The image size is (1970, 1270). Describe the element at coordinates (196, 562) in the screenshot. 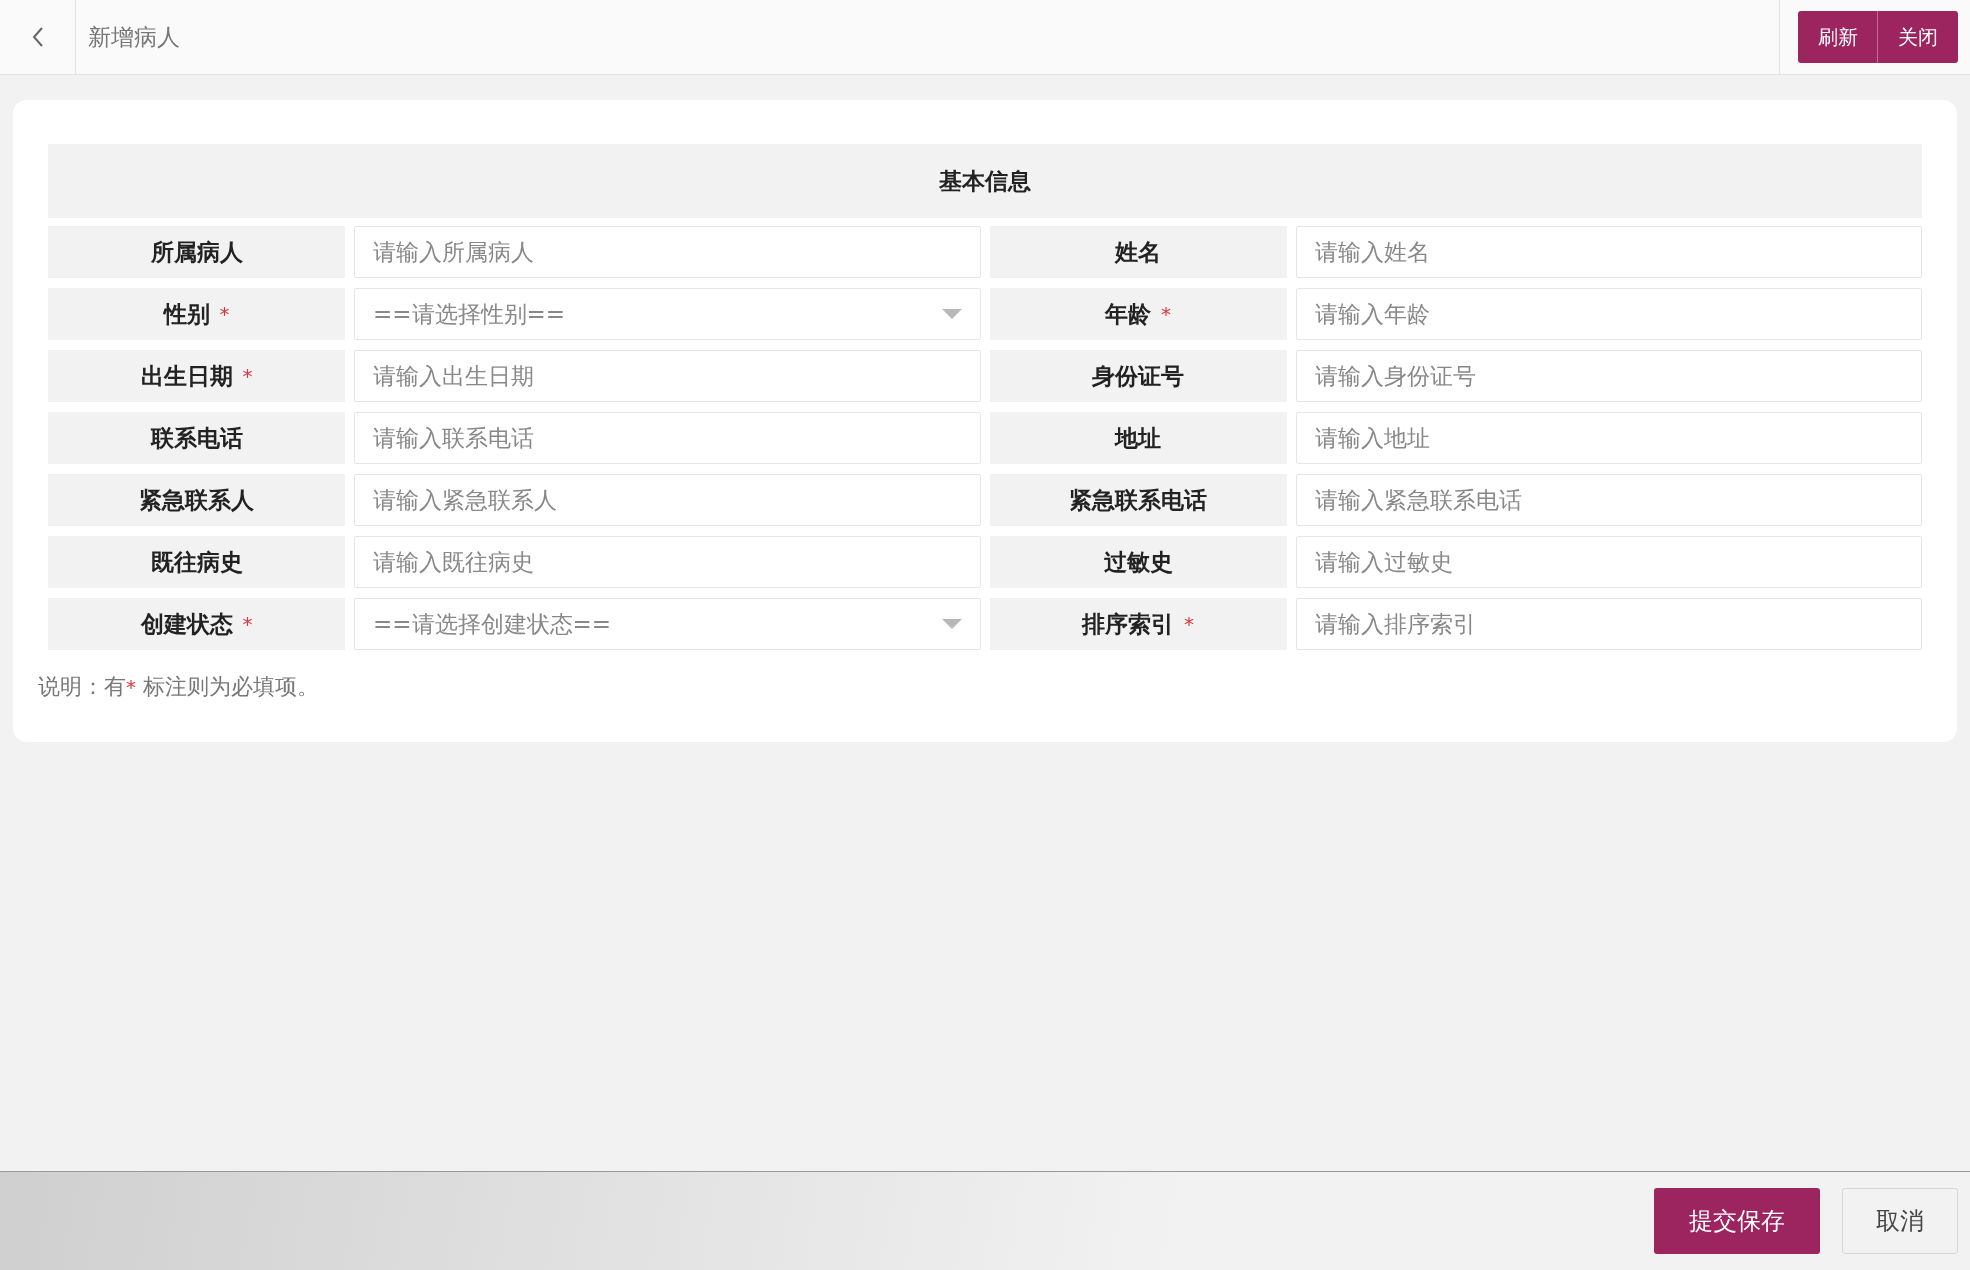

I see `field-label: 既往病史` at that location.